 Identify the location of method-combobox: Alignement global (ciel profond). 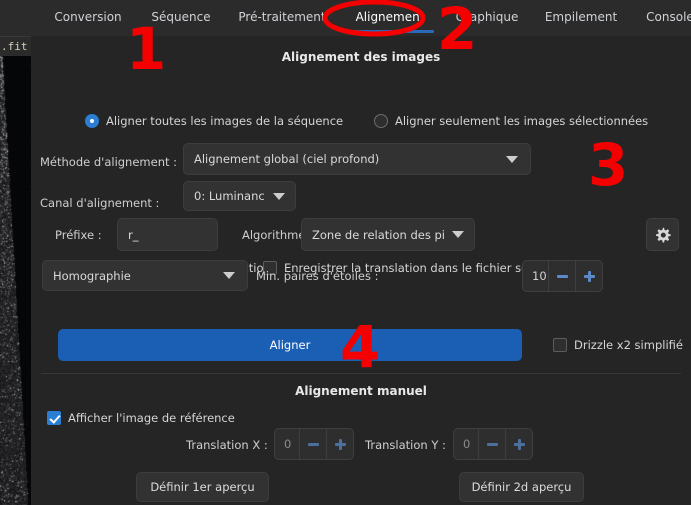
(357, 159).